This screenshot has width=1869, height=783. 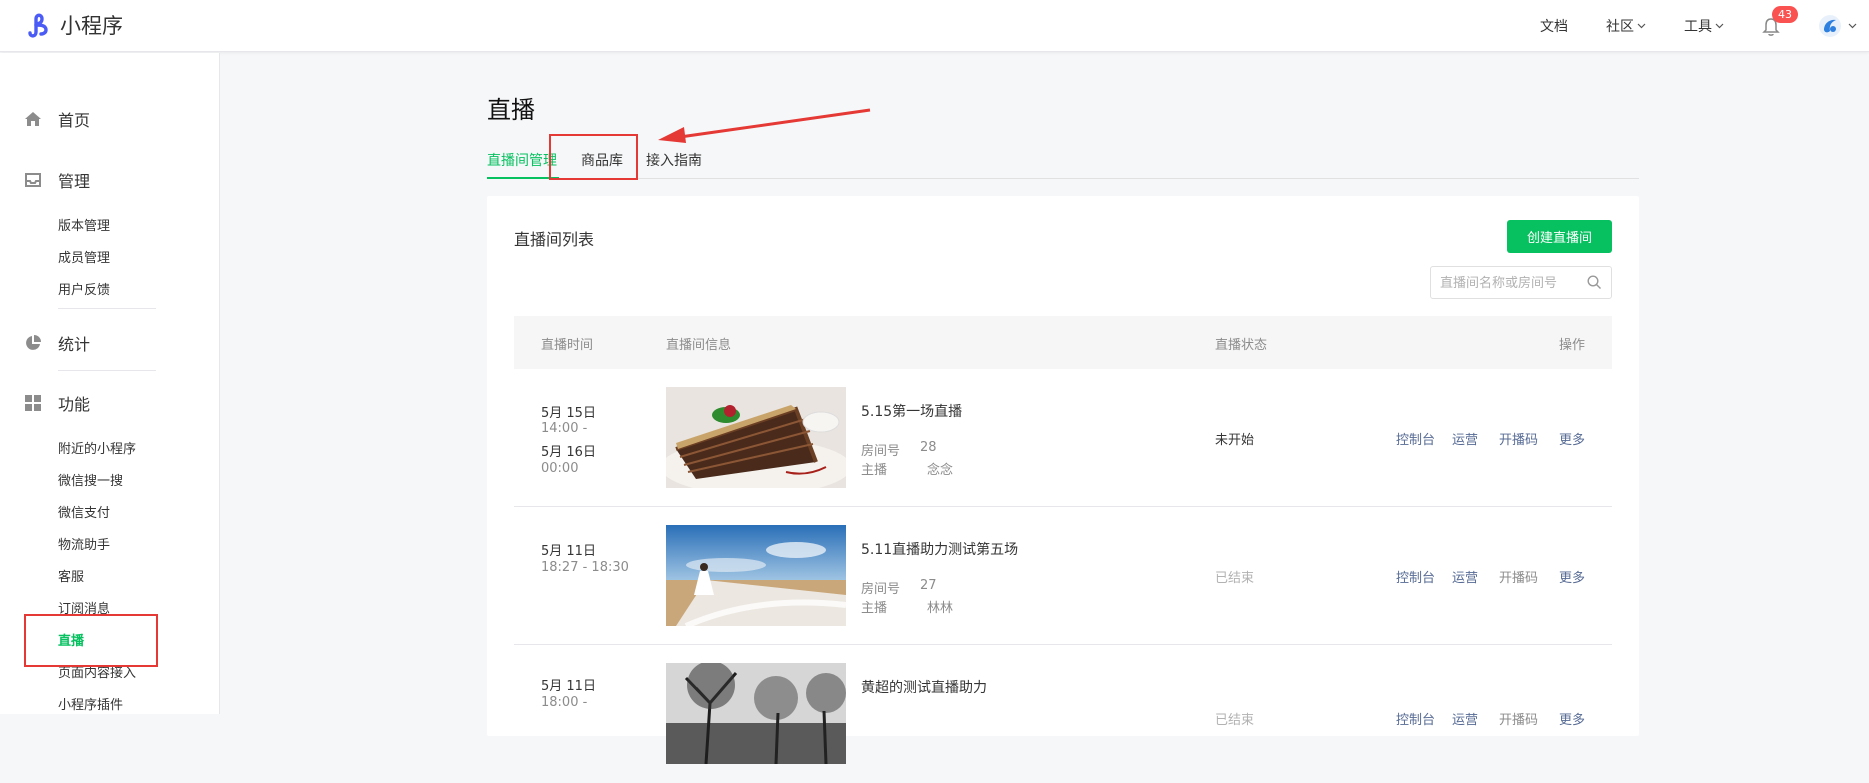 What do you see at coordinates (74, 404) in the screenshot?
I see `sidebar-item-label: 功能` at bounding box center [74, 404].